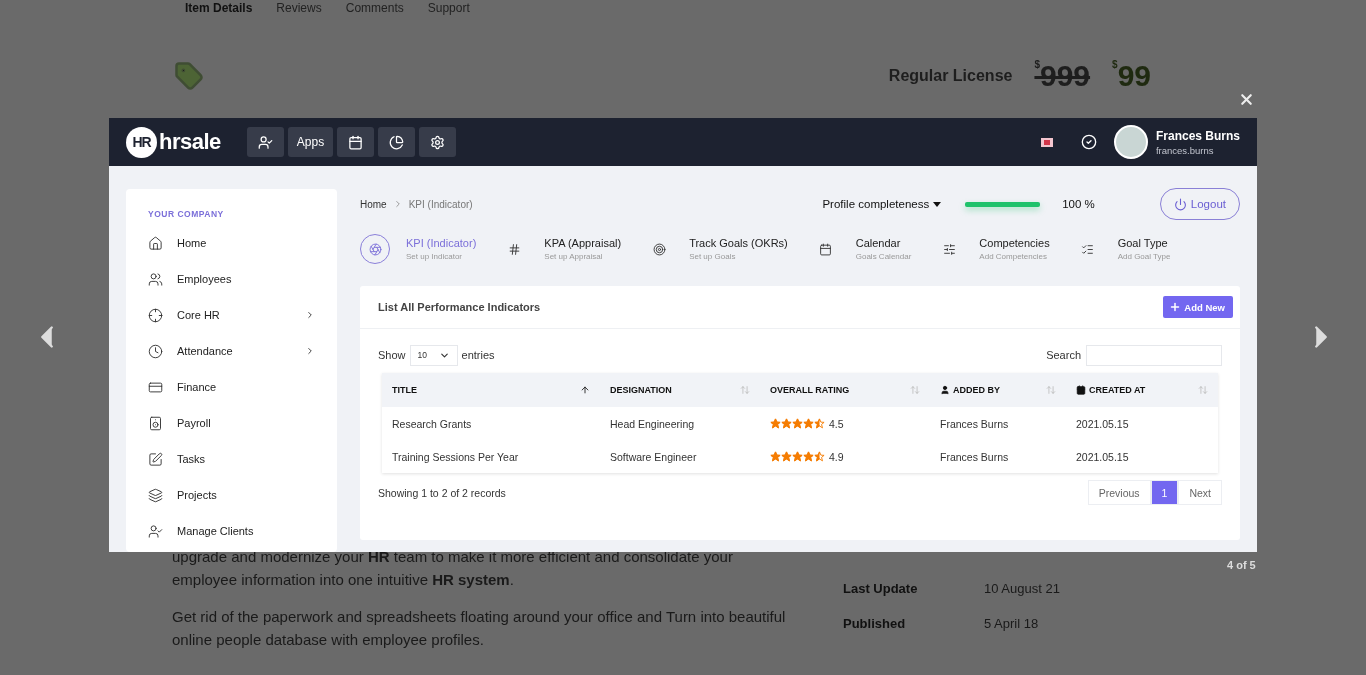  Describe the element at coordinates (242, 315) in the screenshot. I see `sidebar-item: Core HR` at that location.